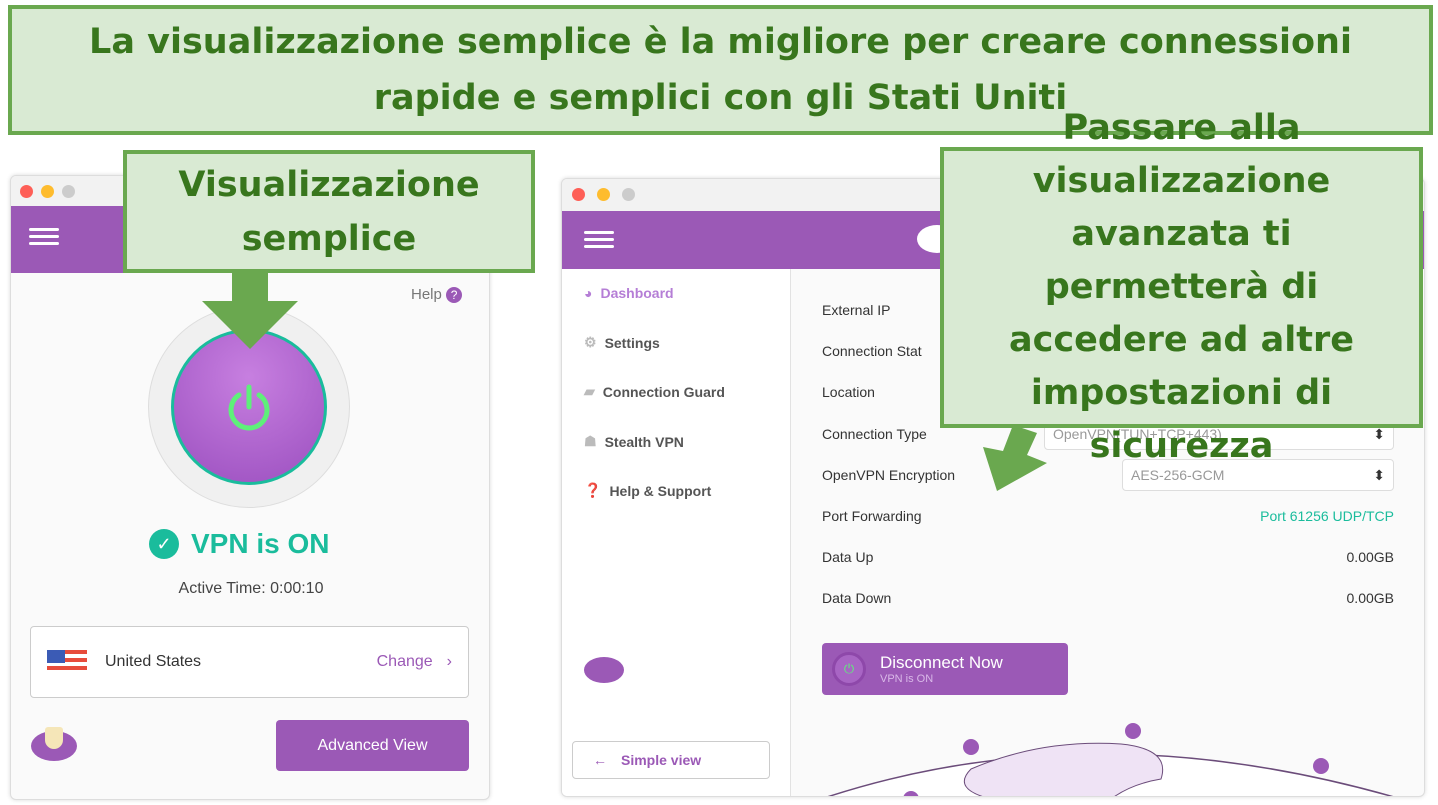  Describe the element at coordinates (593, 490) in the screenshot. I see `help-icon: ❓` at that location.